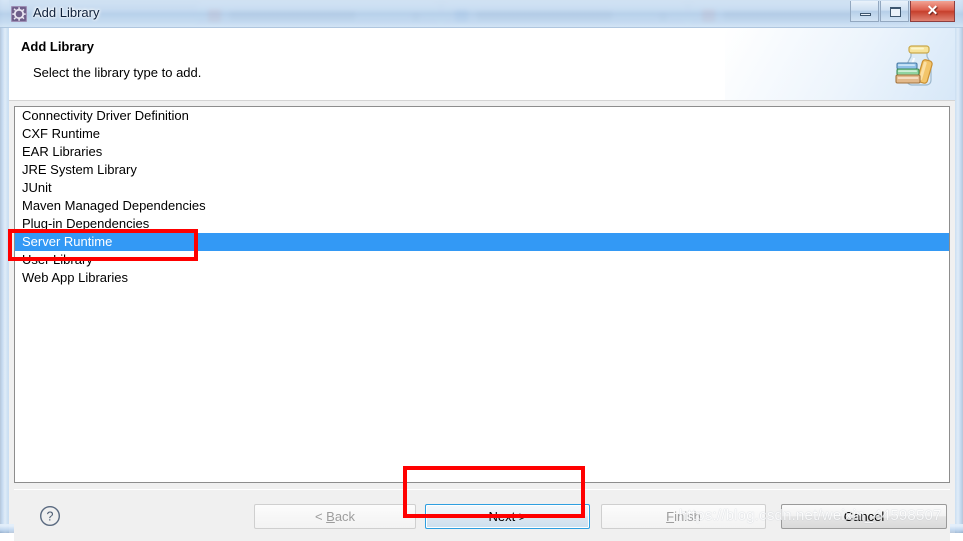  I want to click on window-frame-left, so click(4, 266).